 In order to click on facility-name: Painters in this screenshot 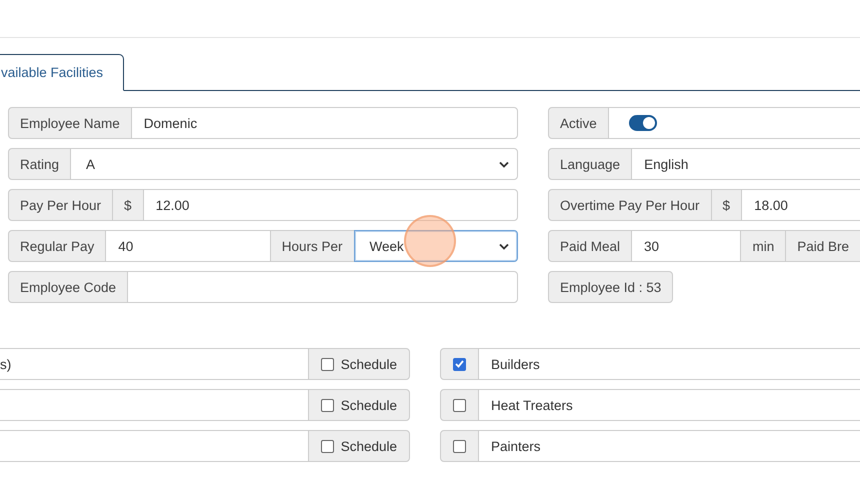, I will do `click(669, 446)`.